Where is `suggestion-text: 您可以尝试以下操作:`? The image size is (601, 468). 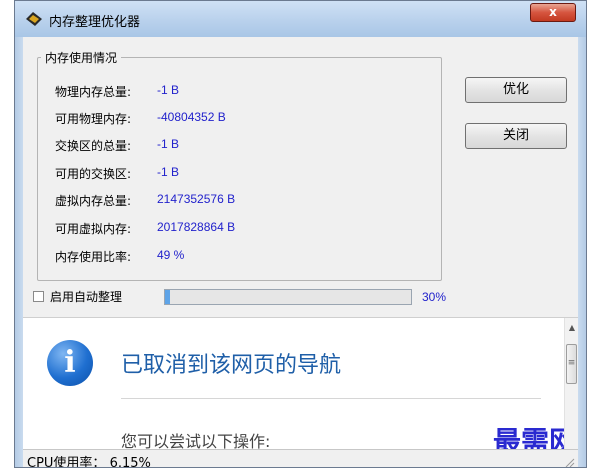
suggestion-text: 您可以尝试以下操作: is located at coordinates (196, 441).